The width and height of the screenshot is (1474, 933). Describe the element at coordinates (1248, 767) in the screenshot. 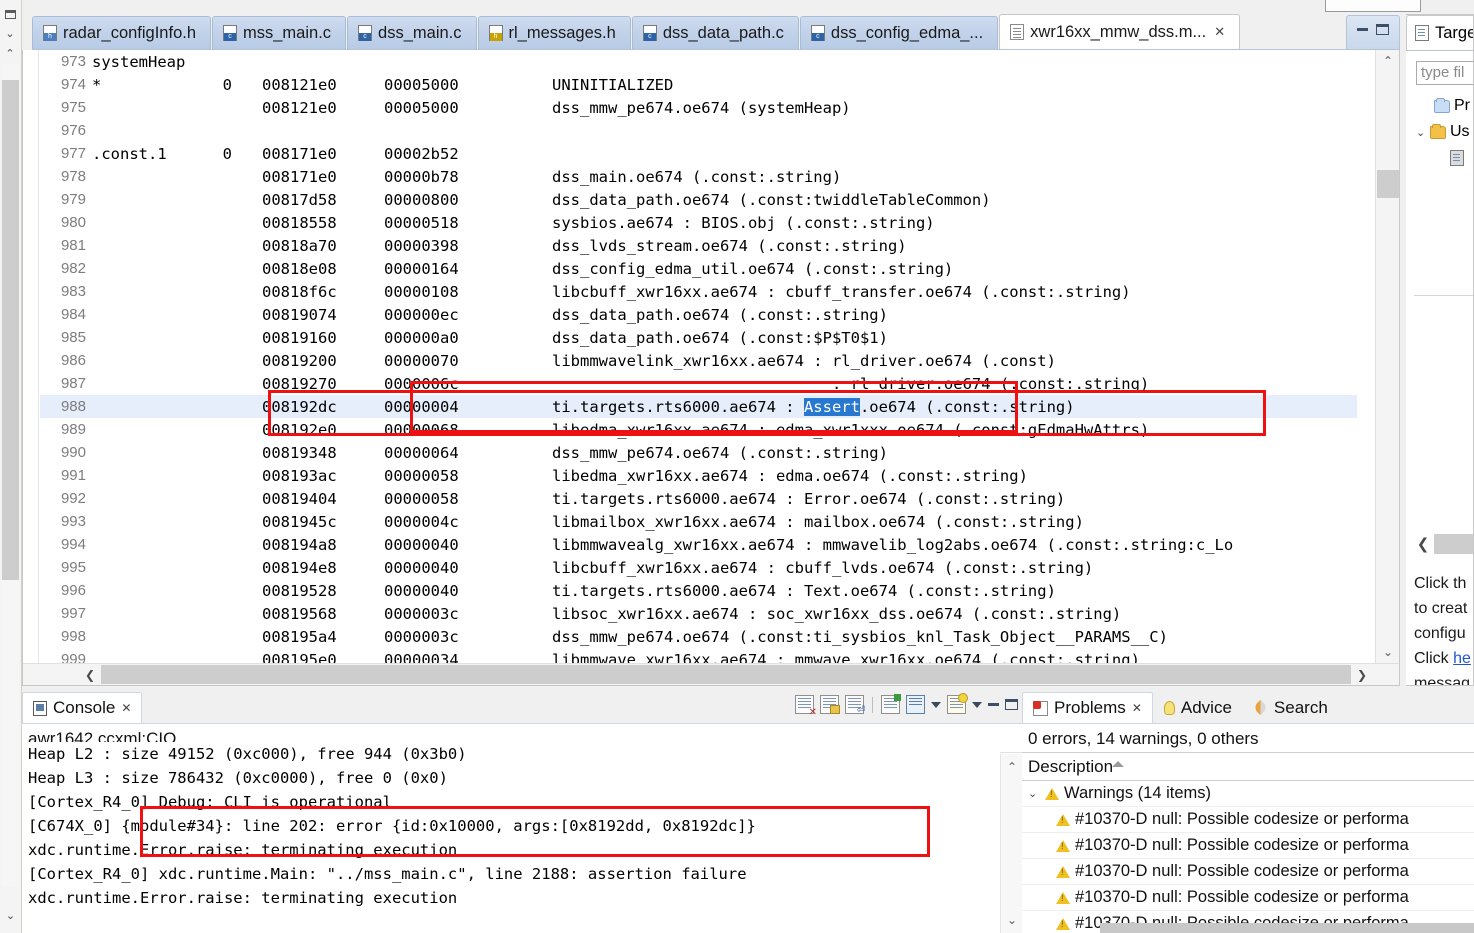

I see `problems-column-header-description: Description` at that location.